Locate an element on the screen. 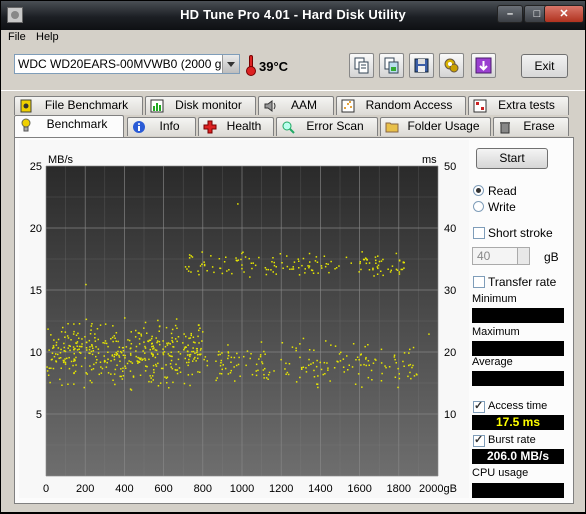 The width and height of the screenshot is (586, 514). x-tick-label: 400 is located at coordinates (124, 489).